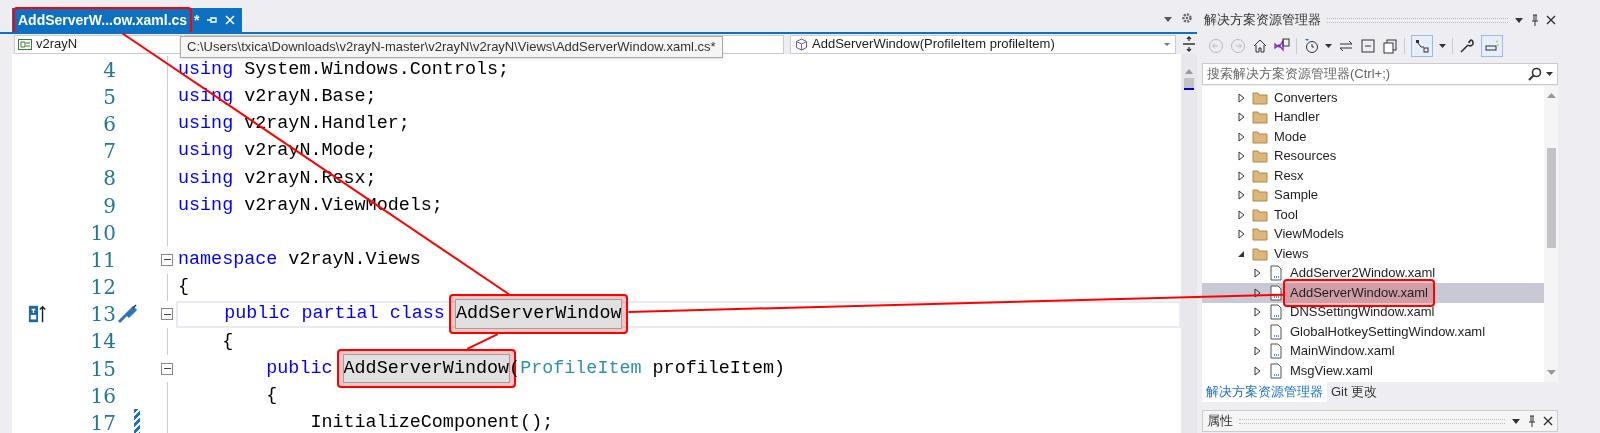 The height and width of the screenshot is (433, 1600). I want to click on tree-item: Converters, so click(1373, 98).